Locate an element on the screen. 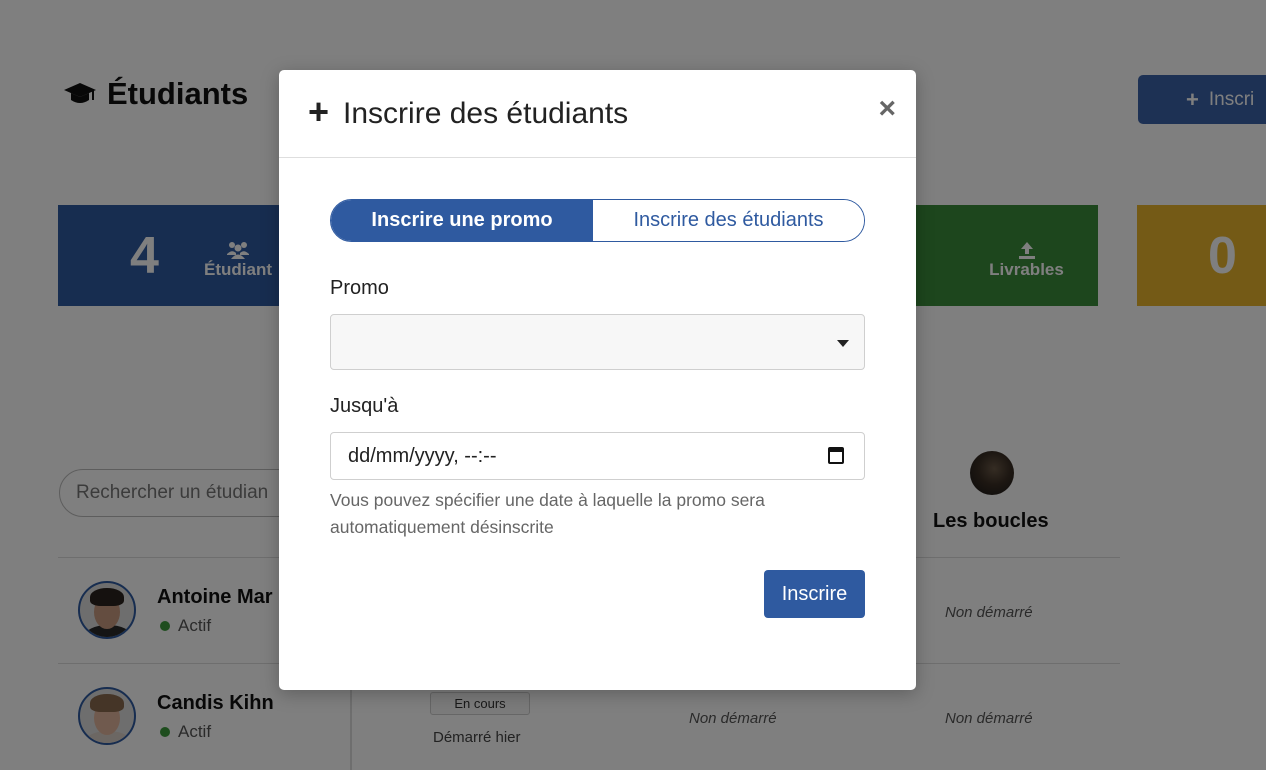 Image resolution: width=1266 pixels, height=770 pixels. tab-enroll-students: Inscrire des étudiants is located at coordinates (728, 220).